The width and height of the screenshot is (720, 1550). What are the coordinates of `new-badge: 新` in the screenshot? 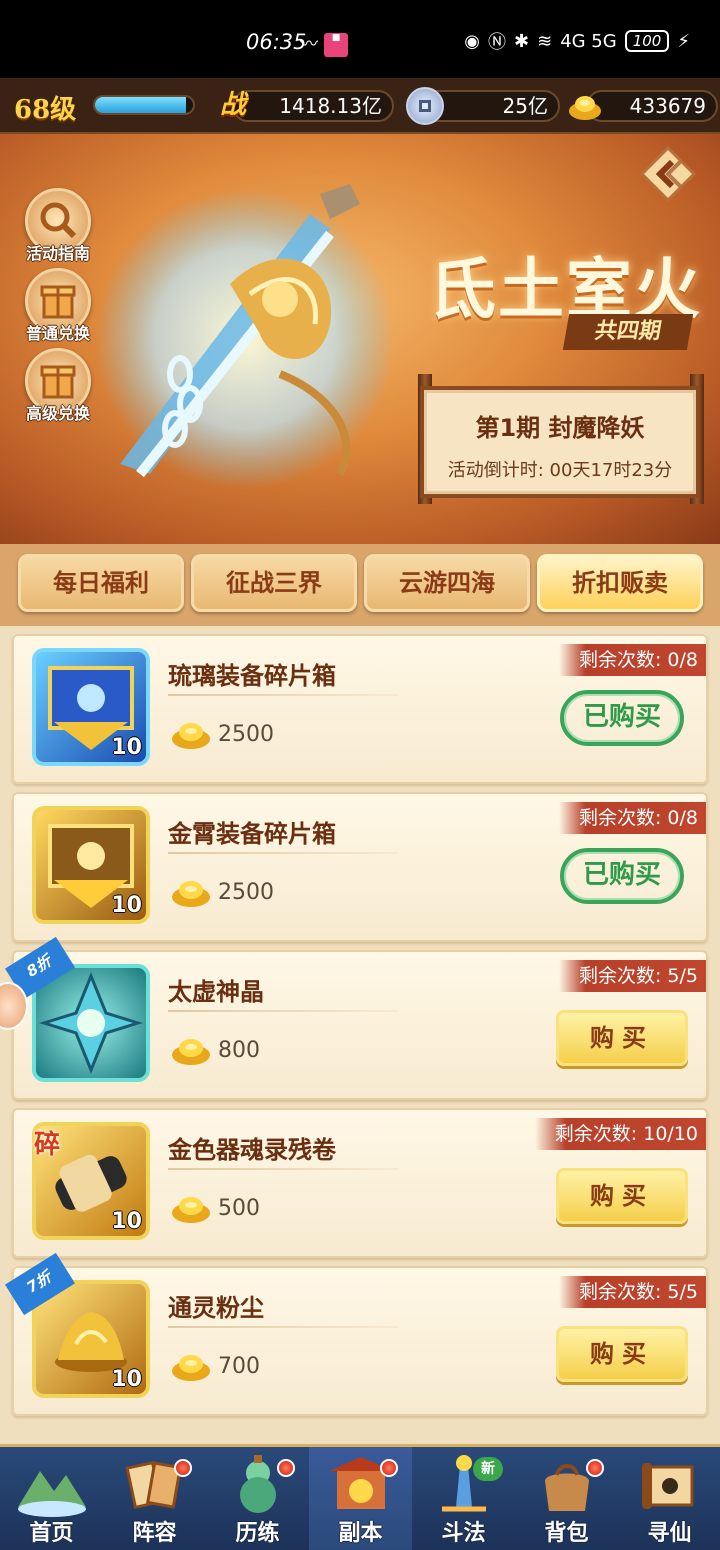 It's located at (488, 1469).